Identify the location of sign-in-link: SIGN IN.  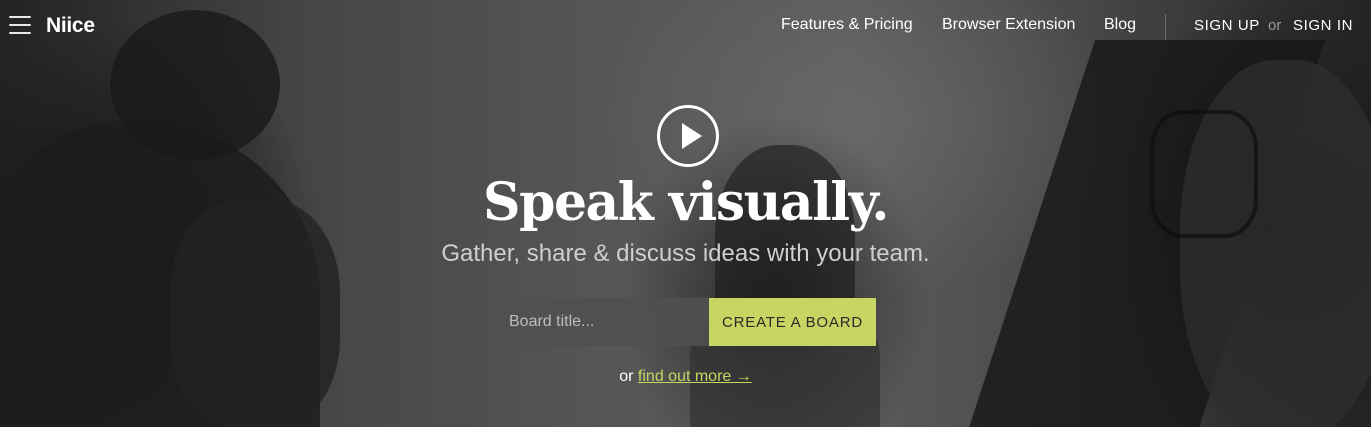
(1323, 25).